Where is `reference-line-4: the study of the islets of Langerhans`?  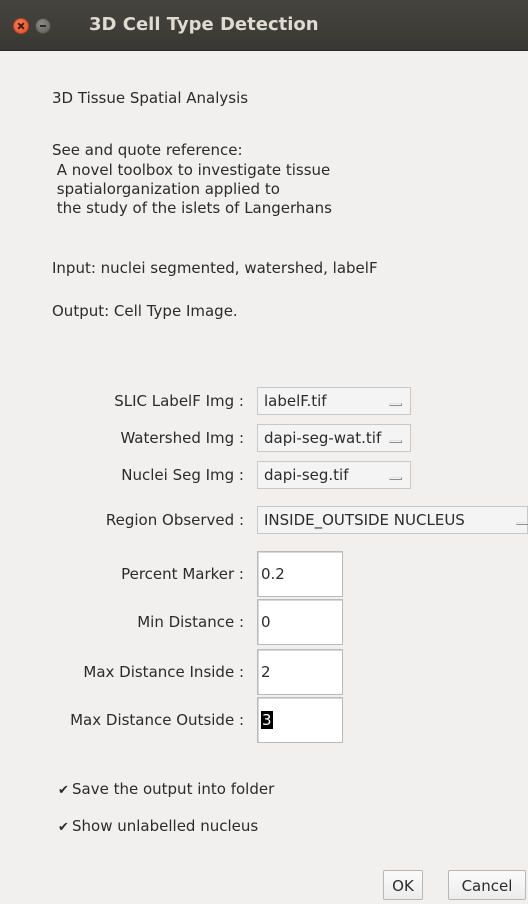 reference-line-4: the study of the islets of Langerhans is located at coordinates (192, 208).